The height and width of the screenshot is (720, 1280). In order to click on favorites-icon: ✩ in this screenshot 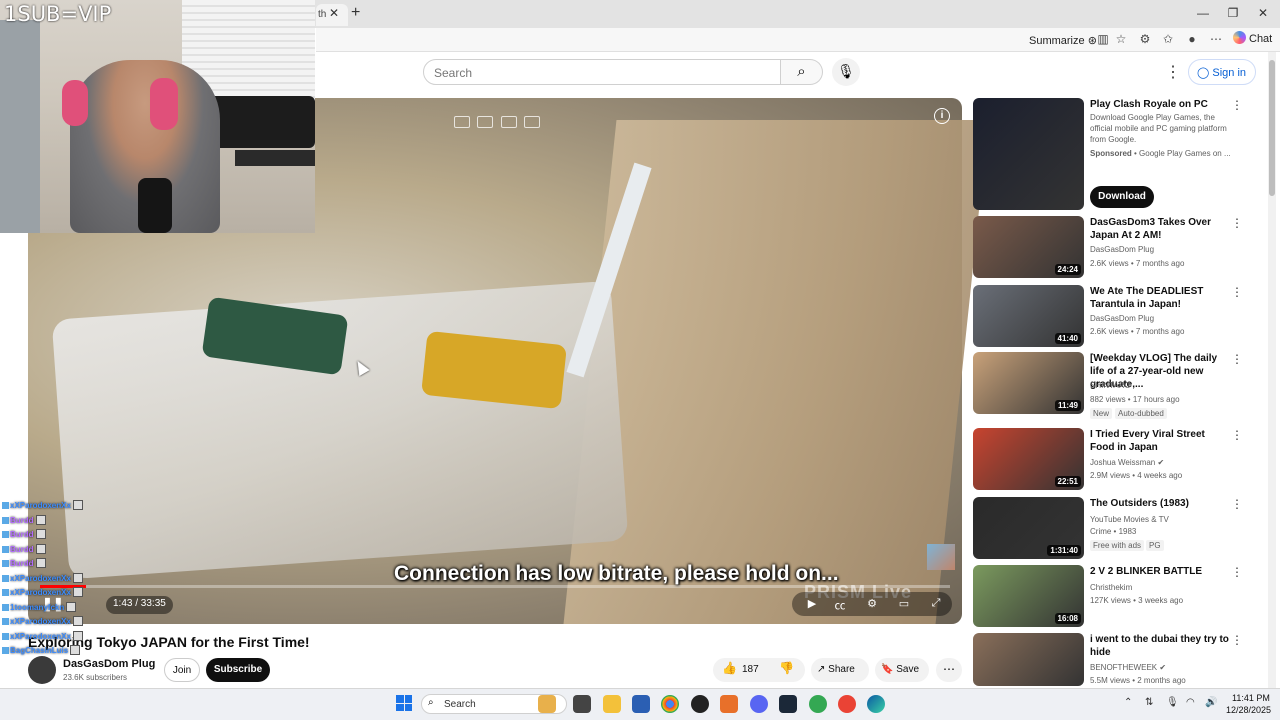, I will do `click(1168, 40)`.